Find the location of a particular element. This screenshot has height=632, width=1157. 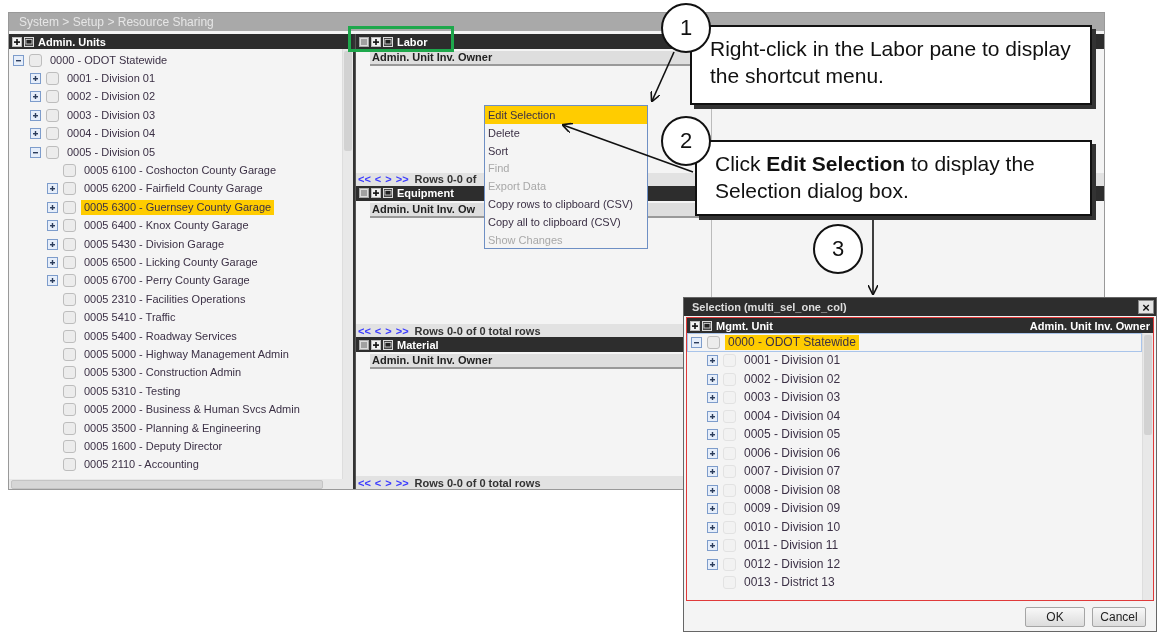

rows-count: Rows 0-0 of 0 total rows is located at coordinates (477, 330).